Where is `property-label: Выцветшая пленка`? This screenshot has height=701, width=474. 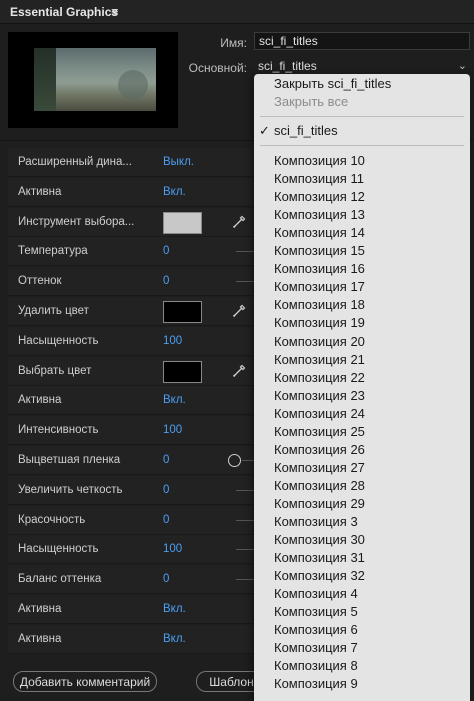 property-label: Выцветшая пленка is located at coordinates (69, 460).